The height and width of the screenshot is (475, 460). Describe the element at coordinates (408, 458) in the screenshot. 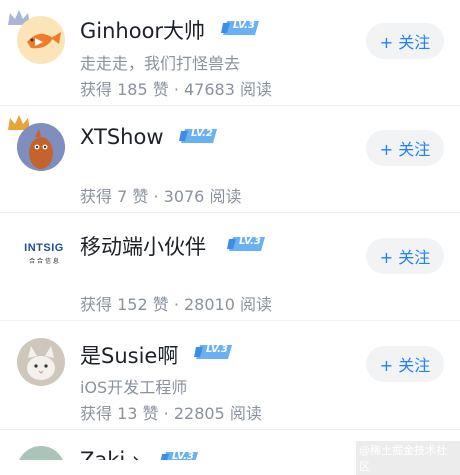

I see `watermark: @稀土掘金技术社区` at that location.